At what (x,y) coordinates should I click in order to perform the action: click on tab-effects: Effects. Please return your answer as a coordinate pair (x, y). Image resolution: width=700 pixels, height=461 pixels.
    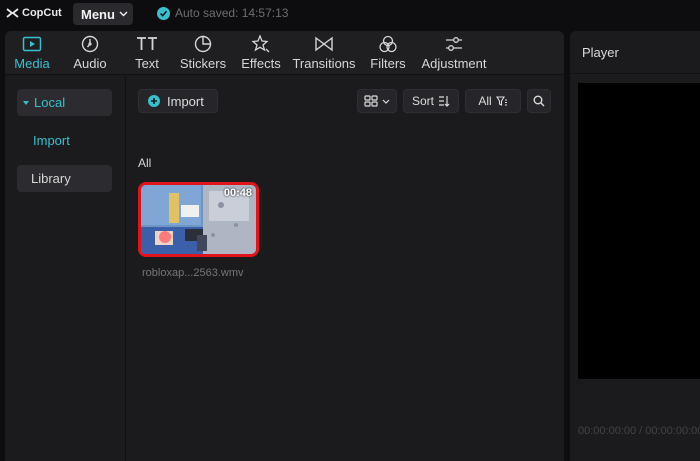
    Looking at the image, I should click on (261, 53).